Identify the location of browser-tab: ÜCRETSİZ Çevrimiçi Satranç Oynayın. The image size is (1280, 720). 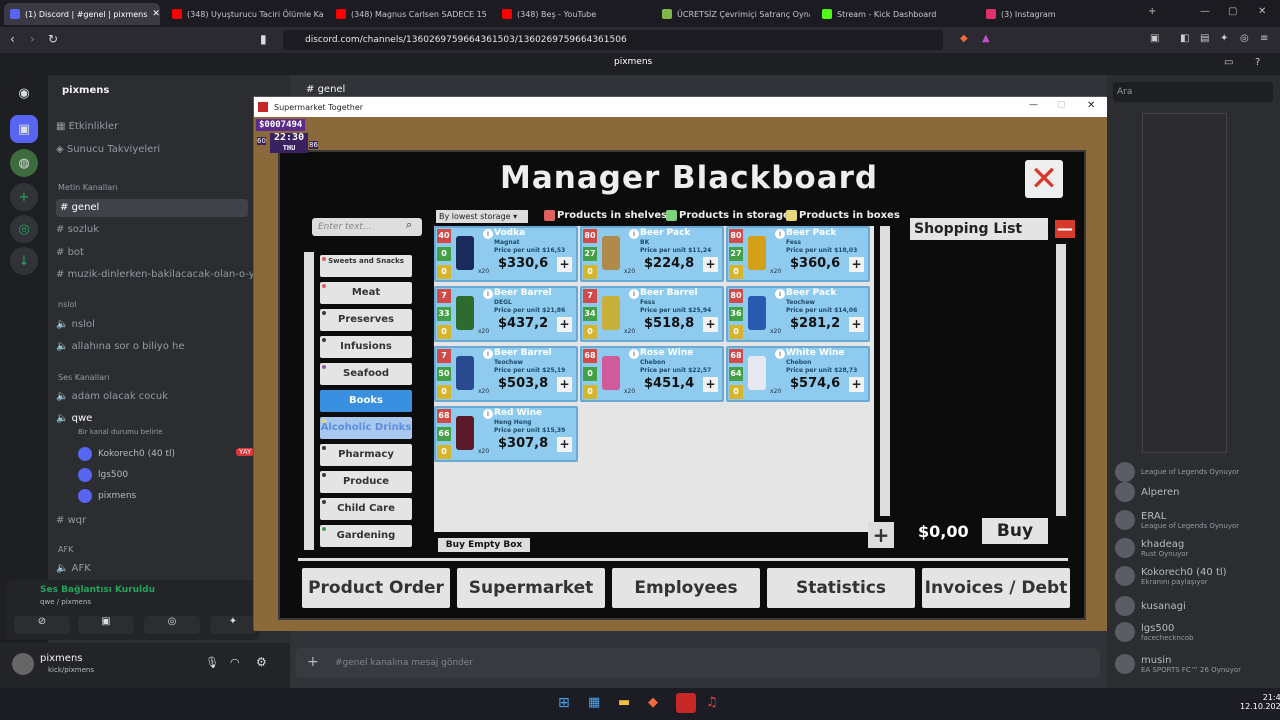
(733, 14).